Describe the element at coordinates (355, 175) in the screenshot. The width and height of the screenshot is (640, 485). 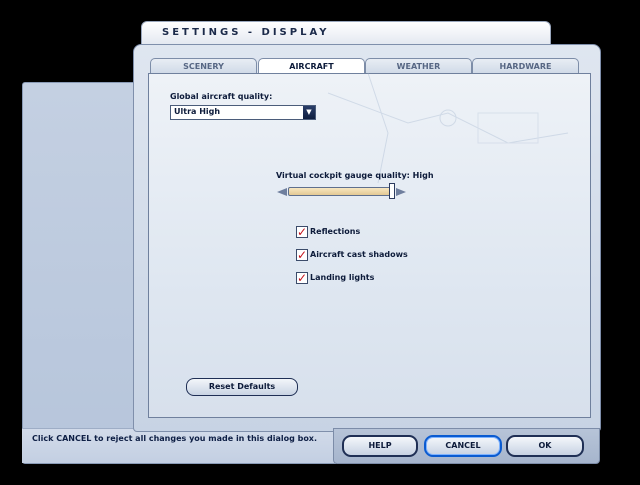
I see `gauge-quality-label: Virtual cockpit gauge quality: High` at that location.